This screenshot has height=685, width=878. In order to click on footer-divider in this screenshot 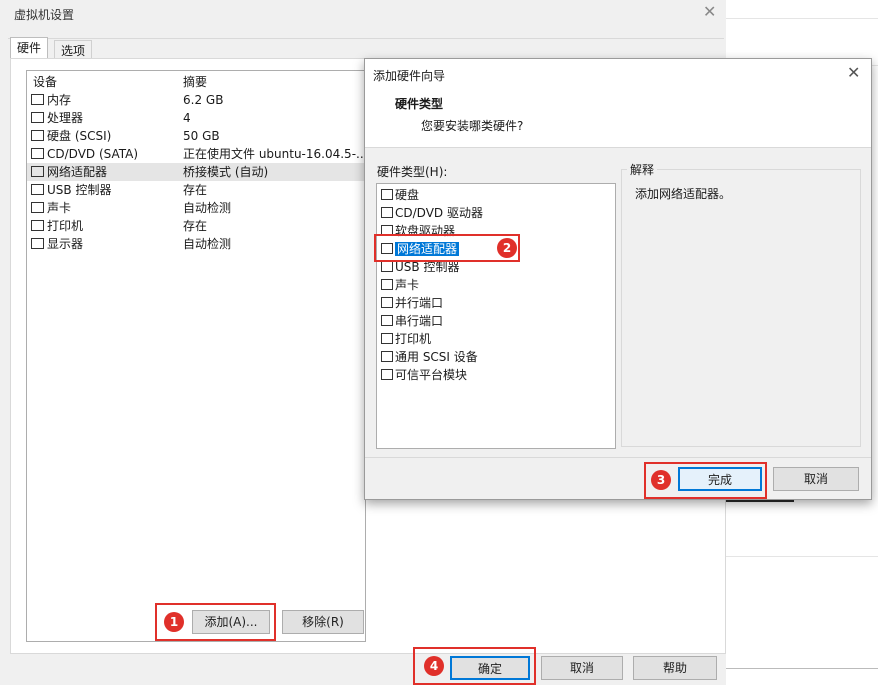, I will do `click(618, 457)`.